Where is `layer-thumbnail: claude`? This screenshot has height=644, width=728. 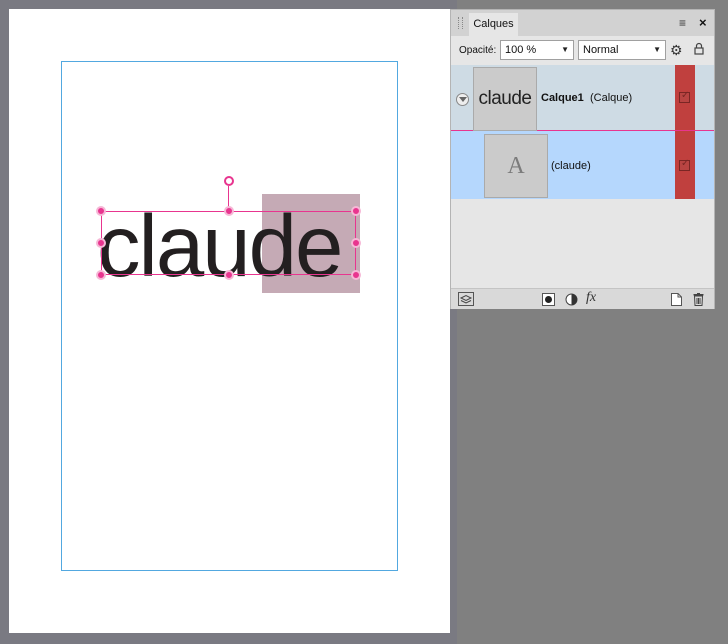
layer-thumbnail: claude is located at coordinates (505, 99).